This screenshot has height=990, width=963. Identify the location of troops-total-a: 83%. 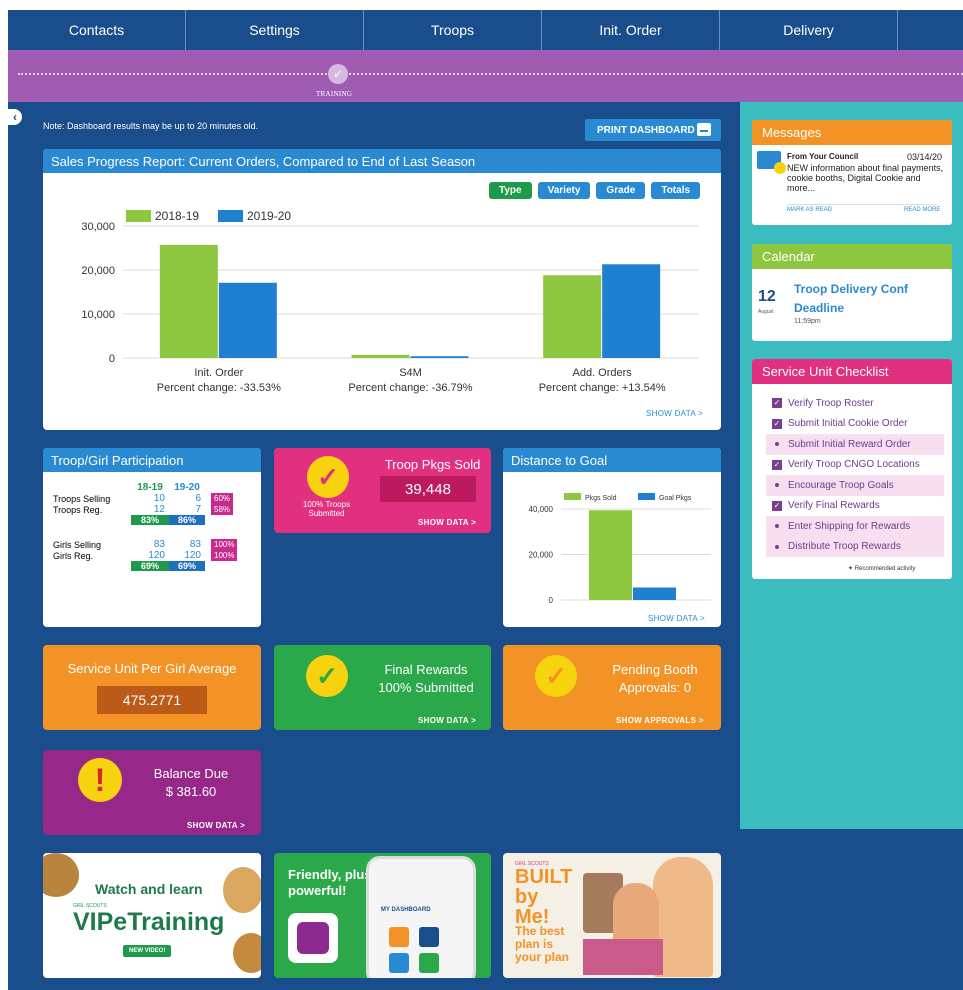
(150, 520).